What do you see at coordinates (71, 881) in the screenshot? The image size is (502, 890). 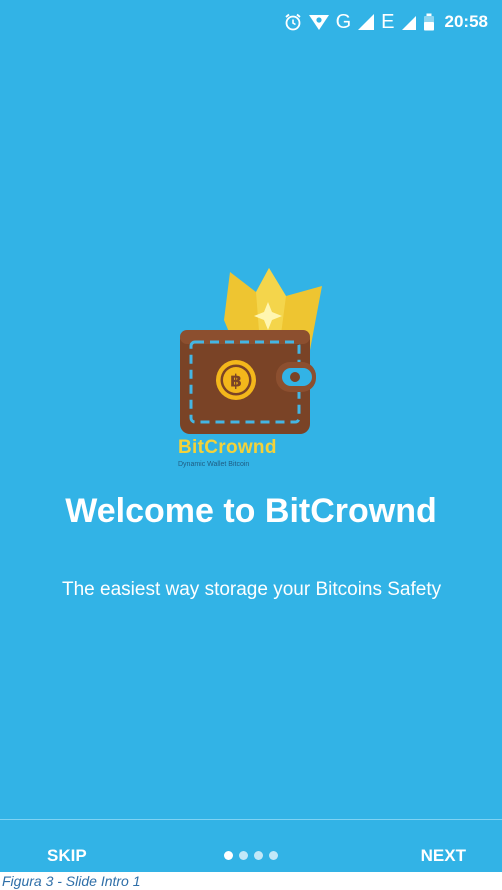 I see `figure-caption: Figura 3 - Slide Intro 1` at bounding box center [71, 881].